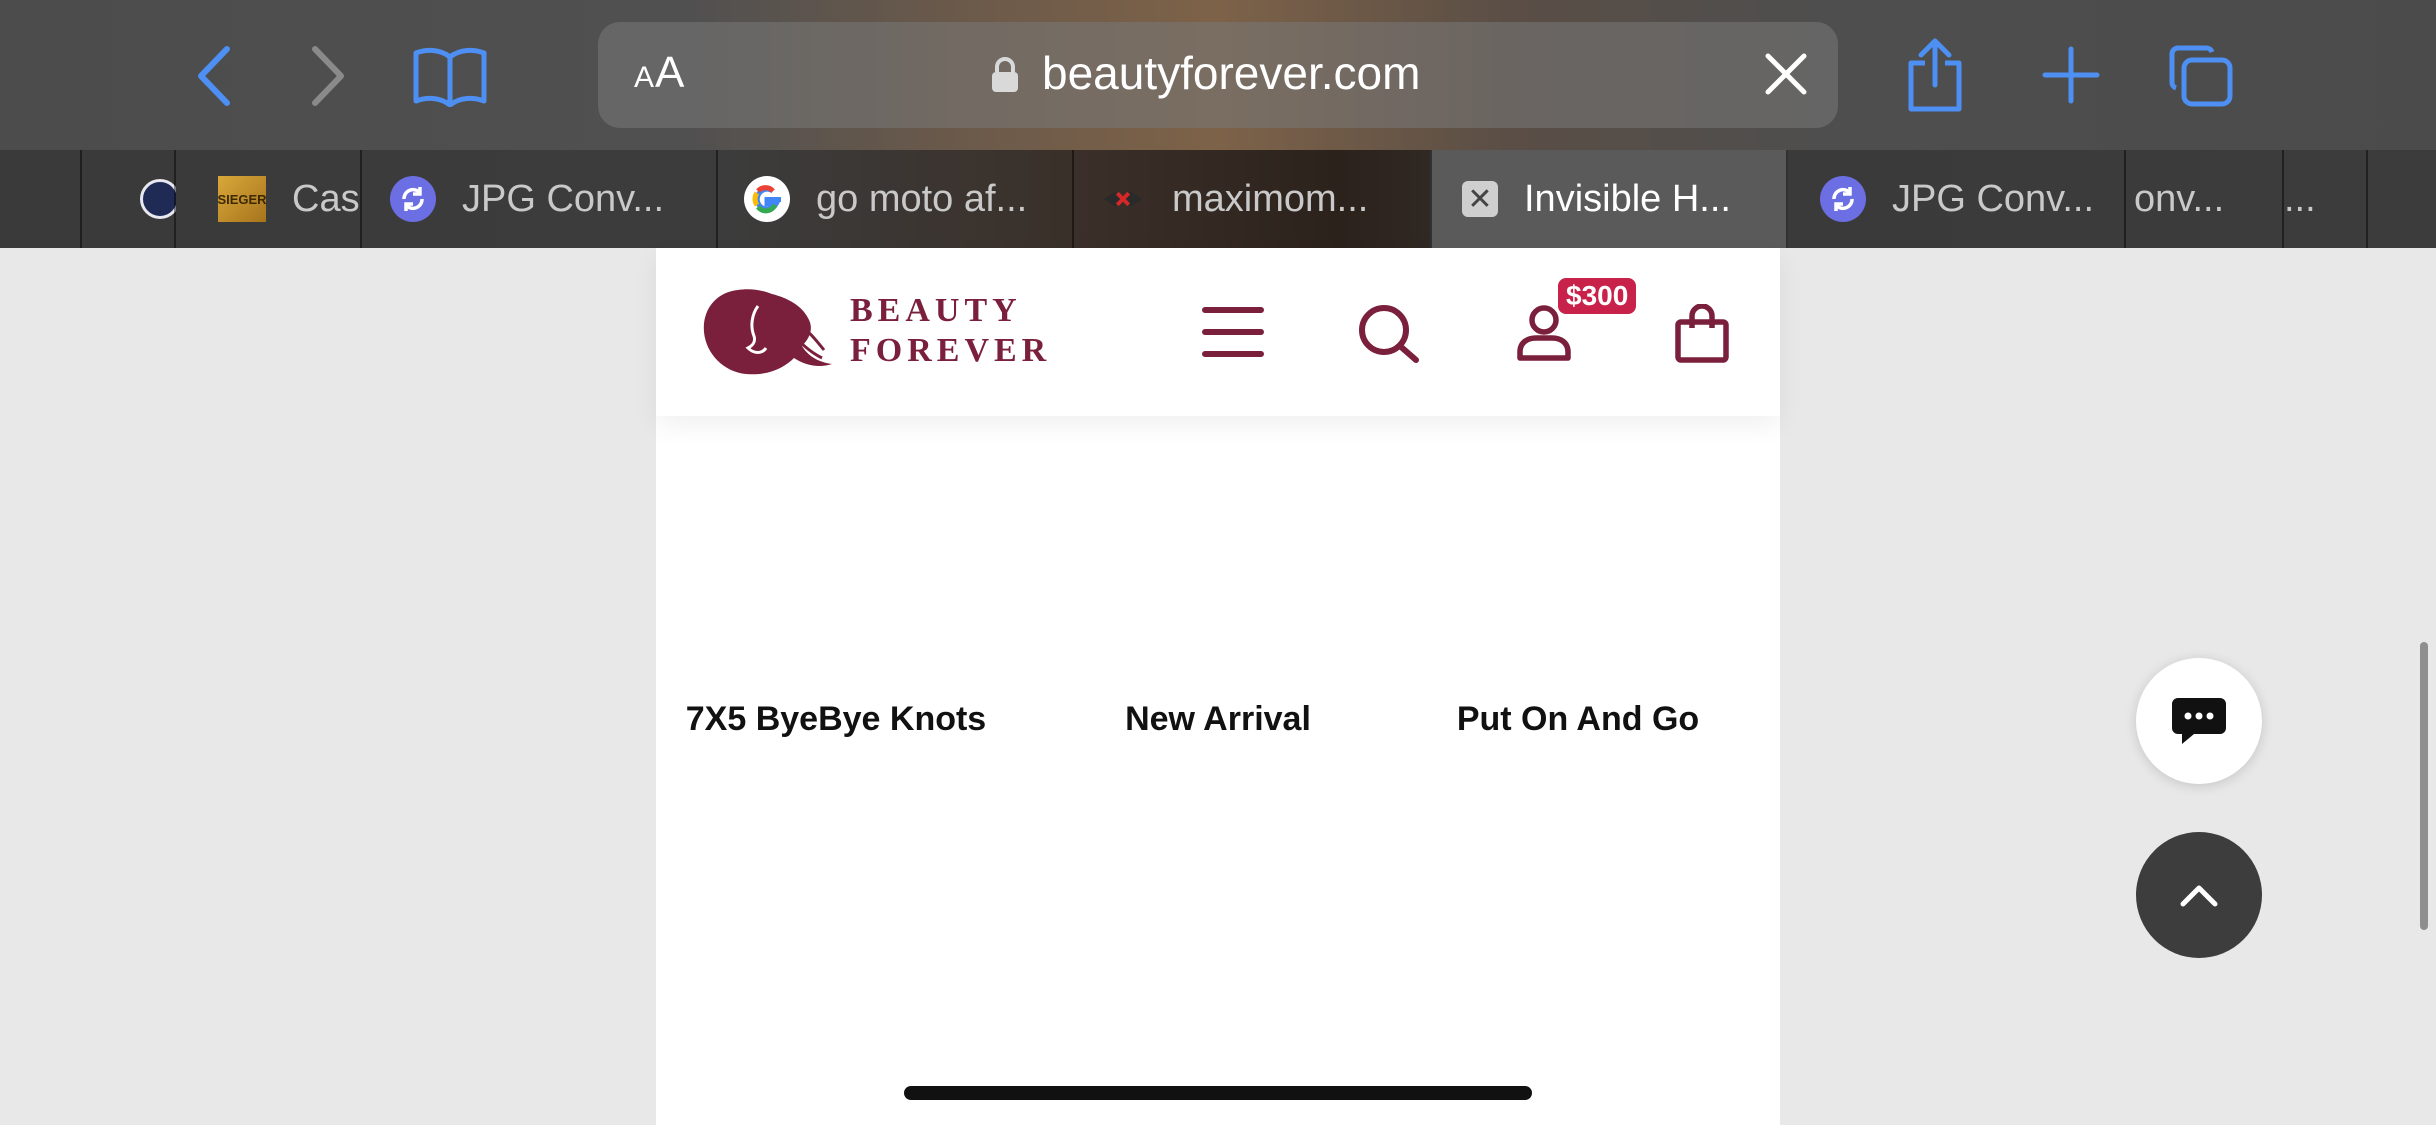 The width and height of the screenshot is (2436, 1125). I want to click on tab-1: SIEGER Casi, so click(268, 199).